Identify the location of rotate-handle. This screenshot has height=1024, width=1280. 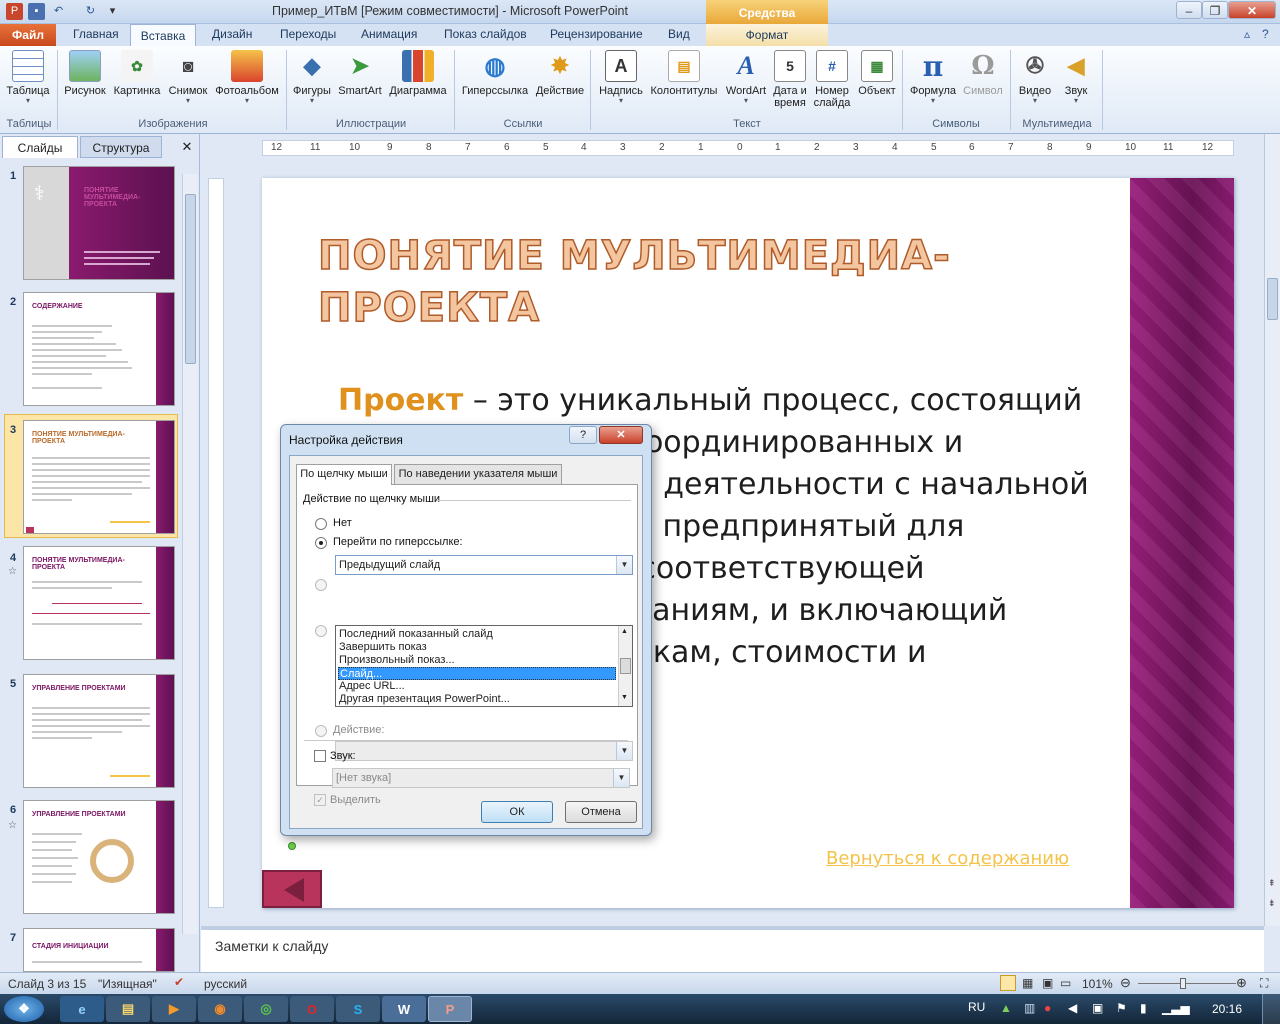
(292, 846).